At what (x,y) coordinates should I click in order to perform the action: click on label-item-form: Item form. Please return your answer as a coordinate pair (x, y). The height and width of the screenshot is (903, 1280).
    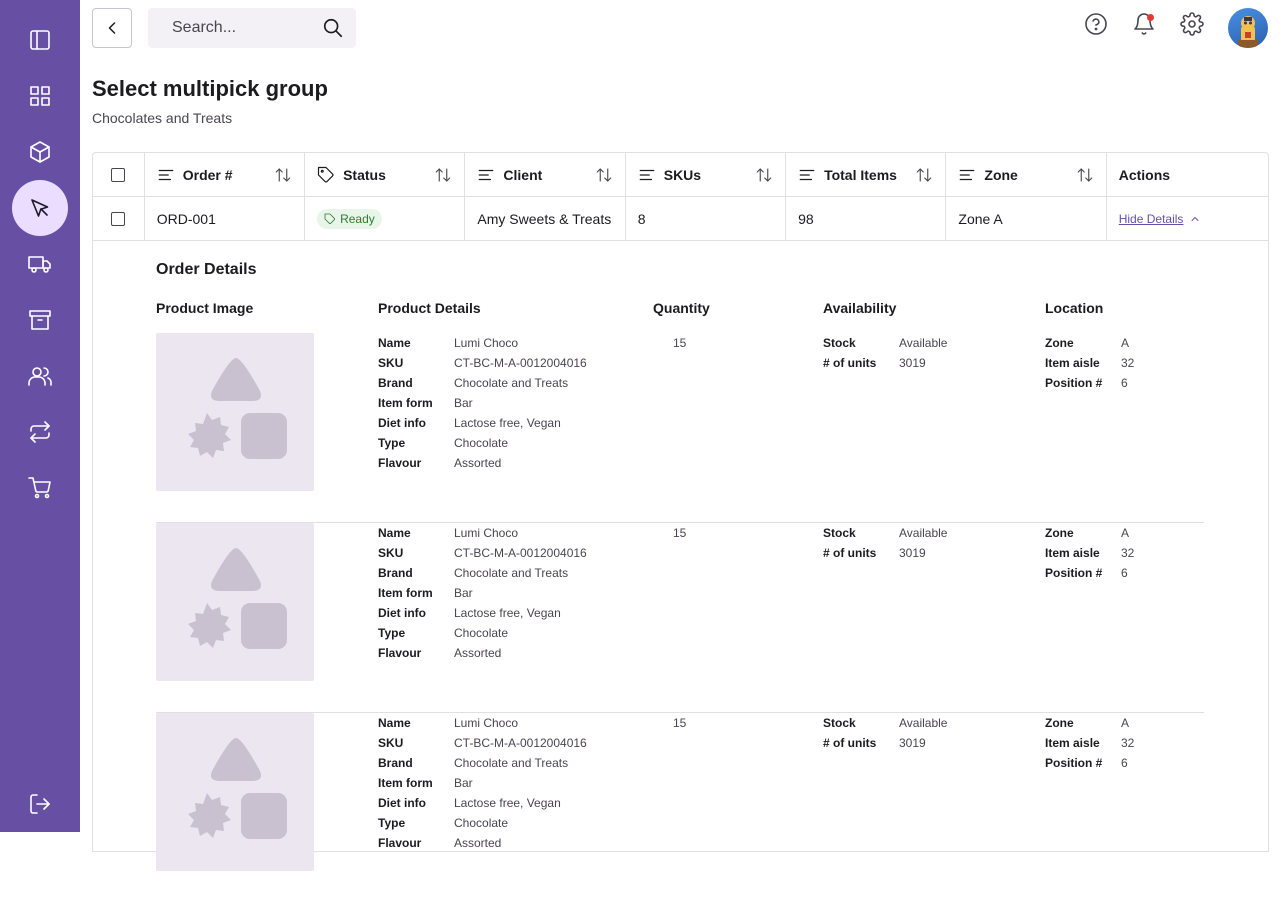
    Looking at the image, I should click on (405, 593).